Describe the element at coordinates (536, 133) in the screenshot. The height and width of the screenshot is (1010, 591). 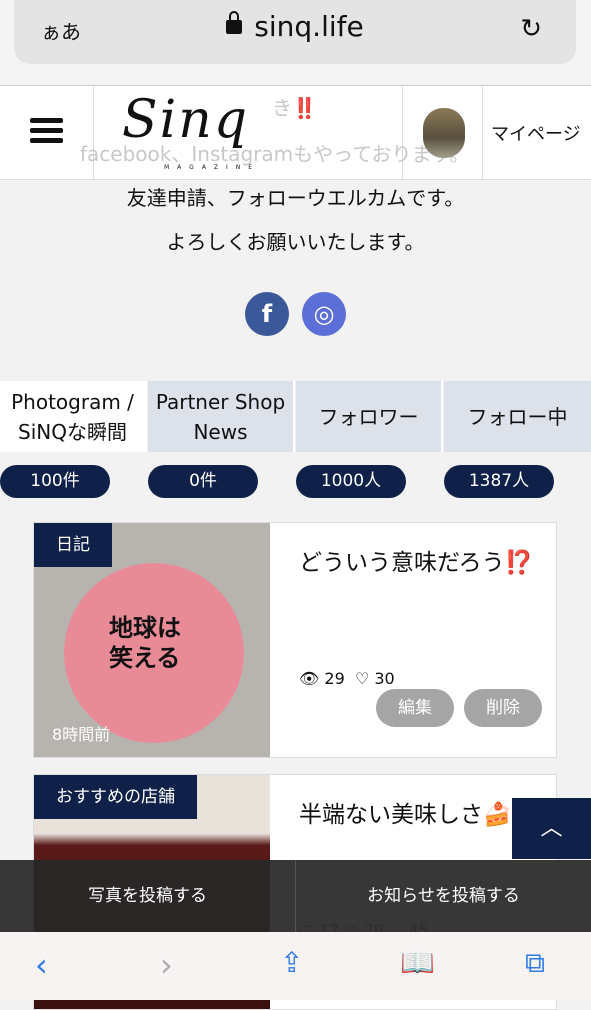
I see `mypage-link: マイページ` at that location.